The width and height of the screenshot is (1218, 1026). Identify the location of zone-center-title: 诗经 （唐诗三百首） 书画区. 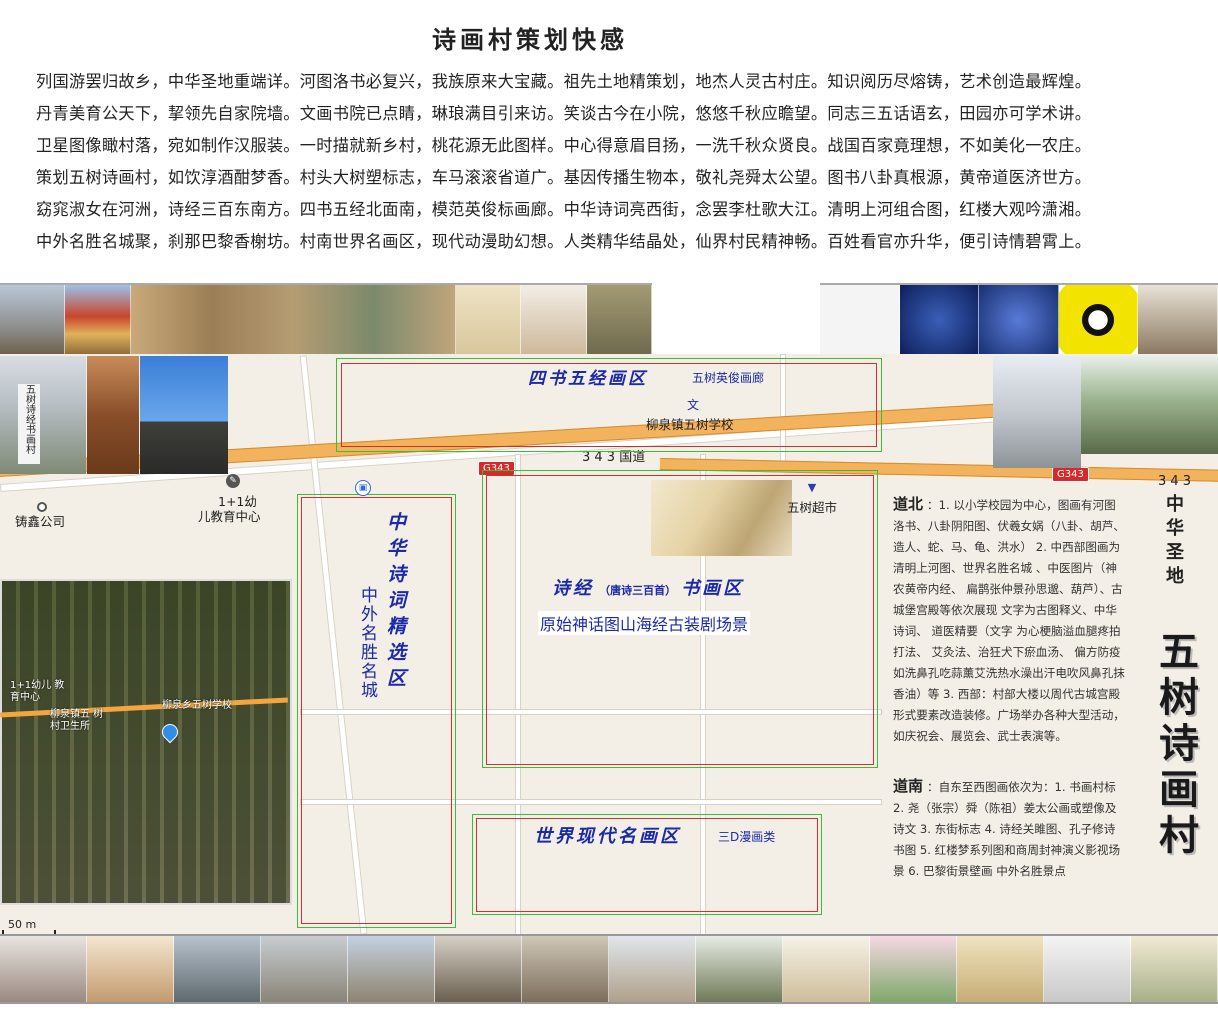
(648, 587).